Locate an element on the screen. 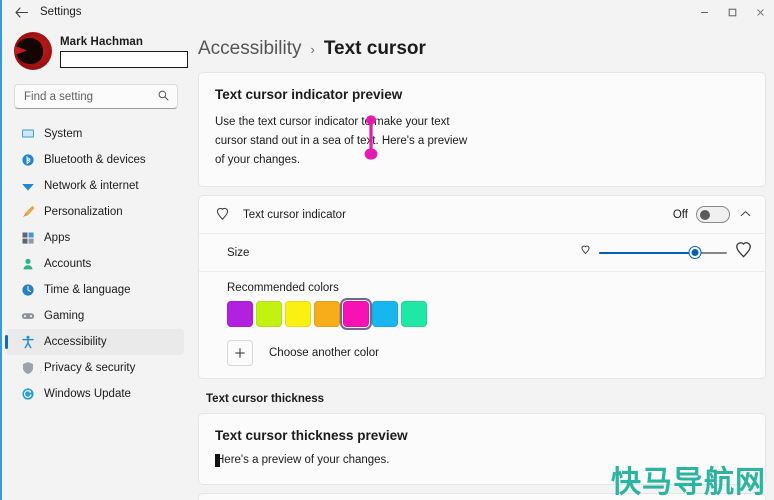  search-input: Find a setting is located at coordinates (96, 96).